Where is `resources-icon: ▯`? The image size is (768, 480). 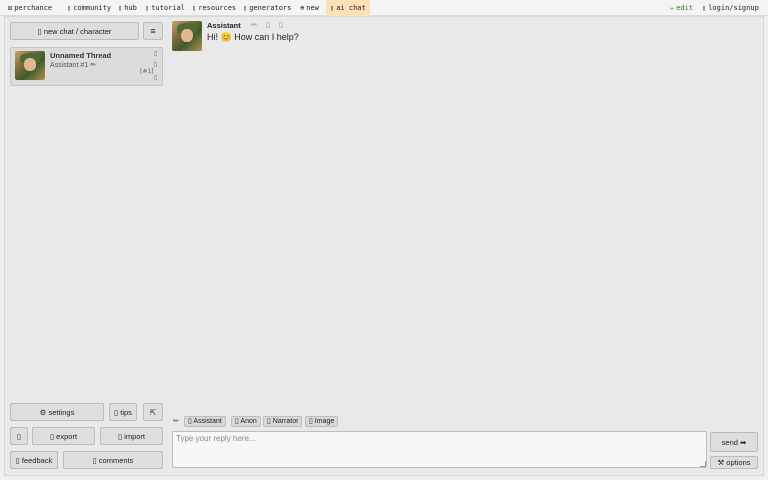 resources-icon: ▯ is located at coordinates (194, 8).